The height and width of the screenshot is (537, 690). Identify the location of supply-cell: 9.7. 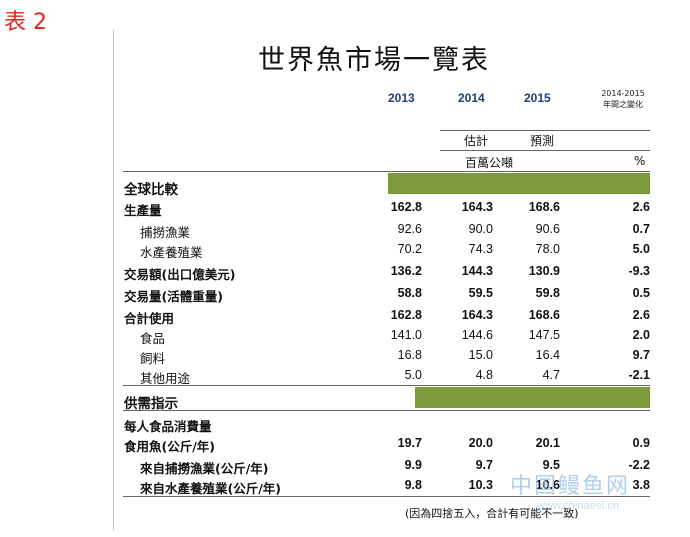
(484, 465).